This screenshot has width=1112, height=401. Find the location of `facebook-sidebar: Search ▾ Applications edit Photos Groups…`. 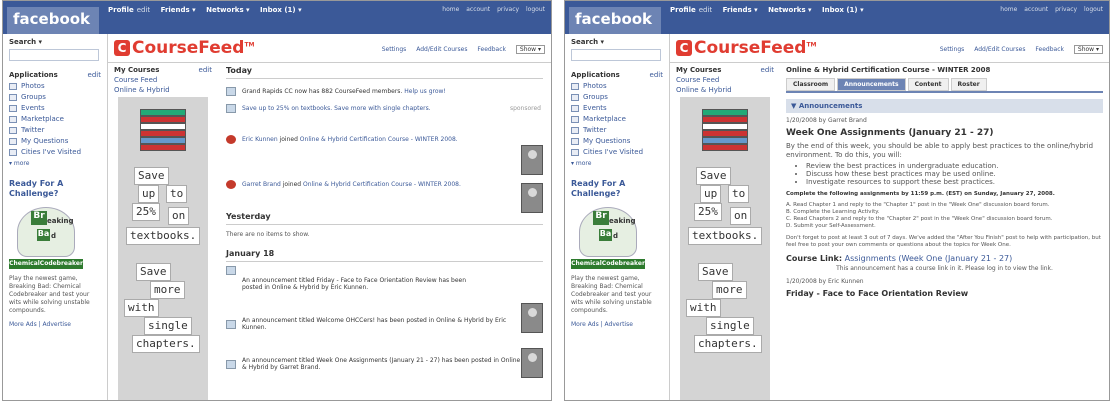

facebook-sidebar: Search ▾ Applications edit Photos Groups… is located at coordinates (55, 217).